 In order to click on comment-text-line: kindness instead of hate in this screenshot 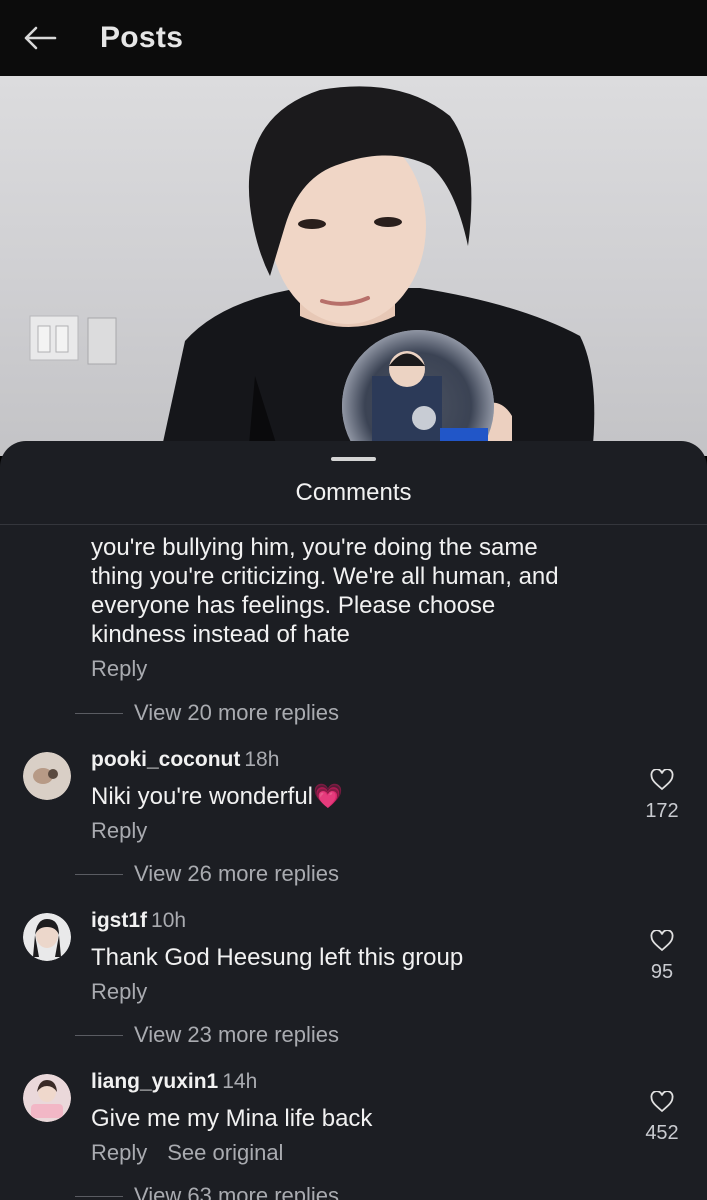, I will do `click(220, 634)`.